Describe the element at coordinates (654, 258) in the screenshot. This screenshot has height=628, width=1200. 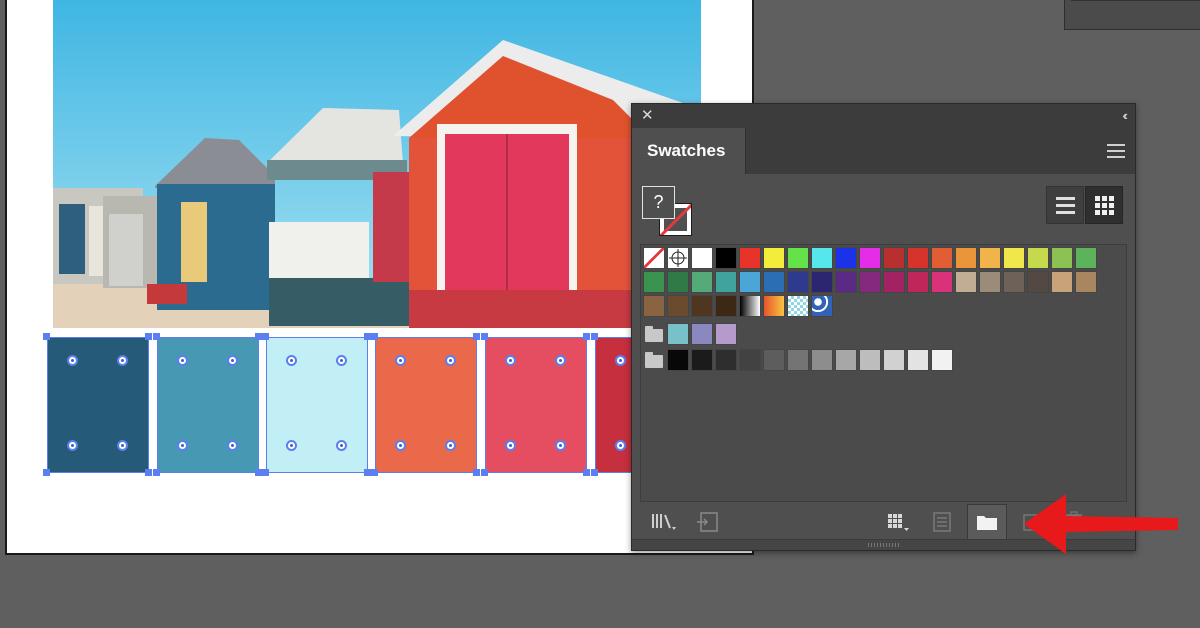
I see `swatch-none` at that location.